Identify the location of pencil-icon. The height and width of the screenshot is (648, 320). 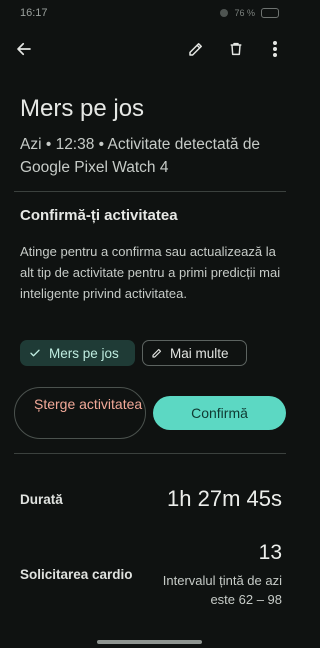
(157, 353).